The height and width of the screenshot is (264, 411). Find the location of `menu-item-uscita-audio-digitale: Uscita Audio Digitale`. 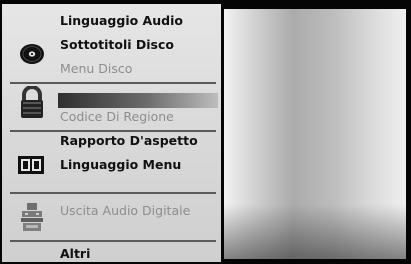

menu-item-uscita-audio-digitale: Uscita Audio Digitale is located at coordinates (125, 210).